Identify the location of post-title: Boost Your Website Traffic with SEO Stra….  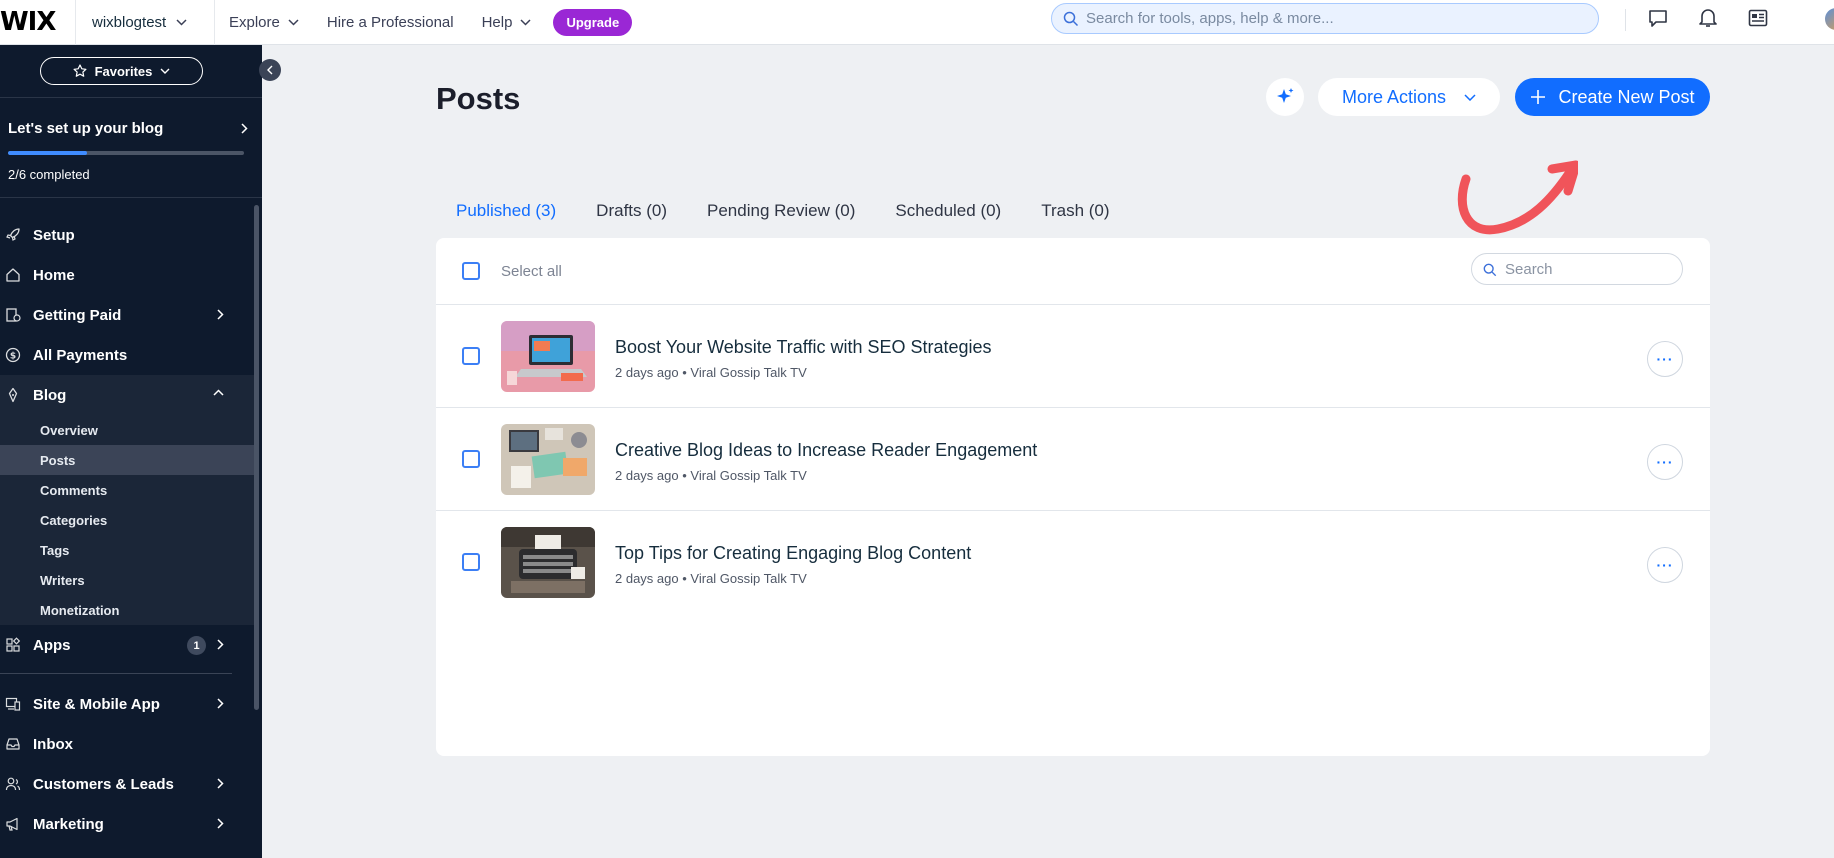
(803, 347).